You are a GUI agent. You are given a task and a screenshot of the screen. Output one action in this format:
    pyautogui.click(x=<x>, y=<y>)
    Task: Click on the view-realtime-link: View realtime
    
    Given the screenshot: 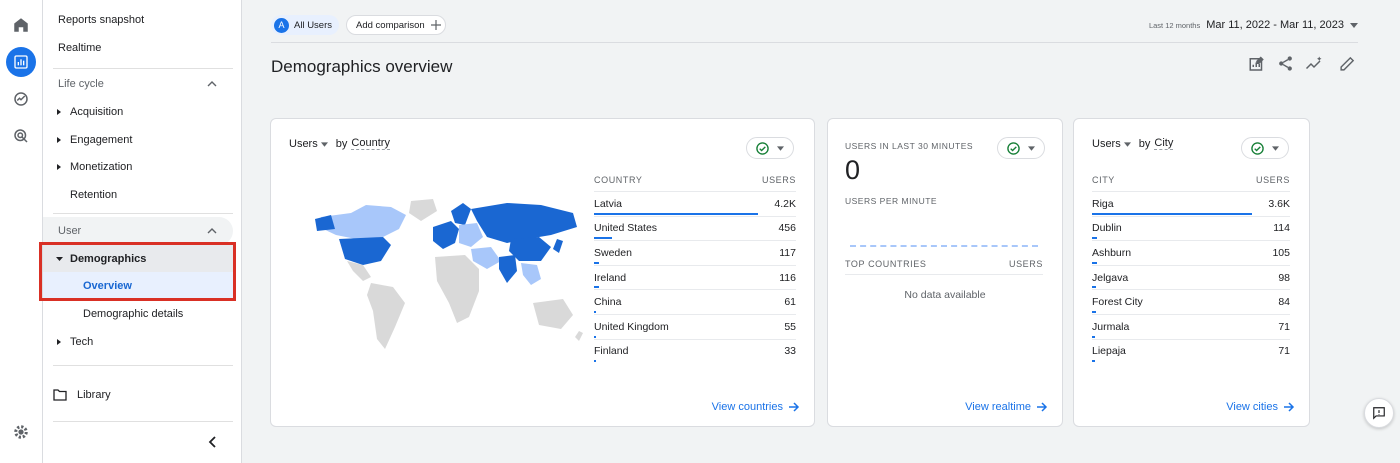 What is the action you would take?
    pyautogui.click(x=1006, y=407)
    